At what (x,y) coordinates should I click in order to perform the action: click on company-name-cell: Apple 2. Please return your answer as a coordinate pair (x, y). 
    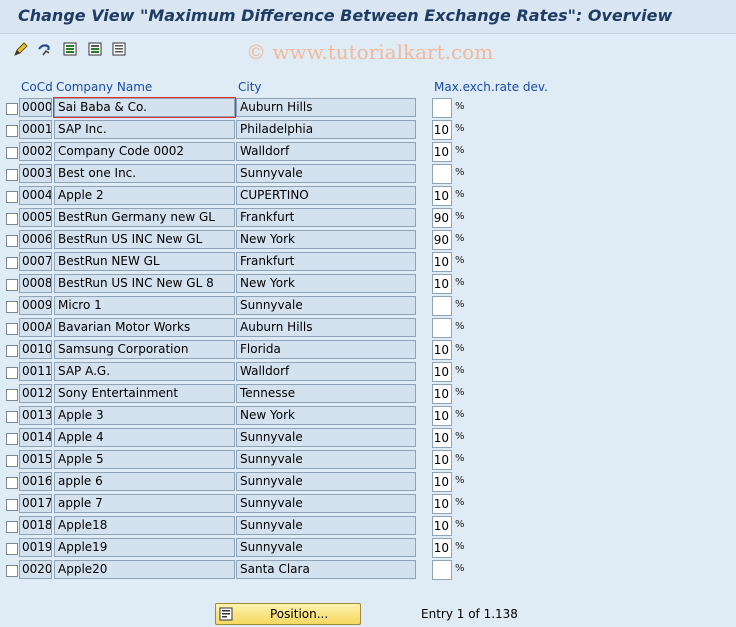
    Looking at the image, I should click on (144, 195).